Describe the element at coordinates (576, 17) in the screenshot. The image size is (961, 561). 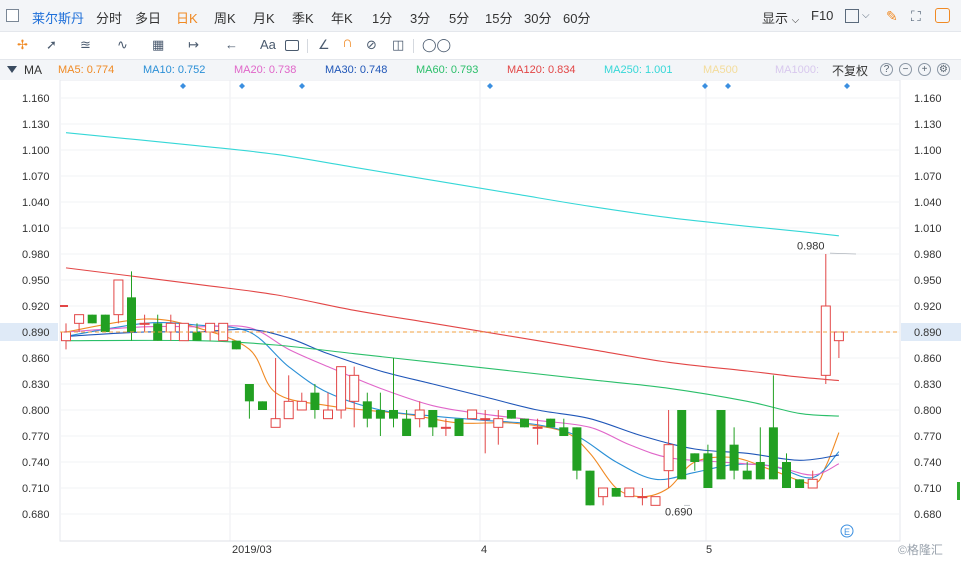
I see `period-tab-60min: 60分` at that location.